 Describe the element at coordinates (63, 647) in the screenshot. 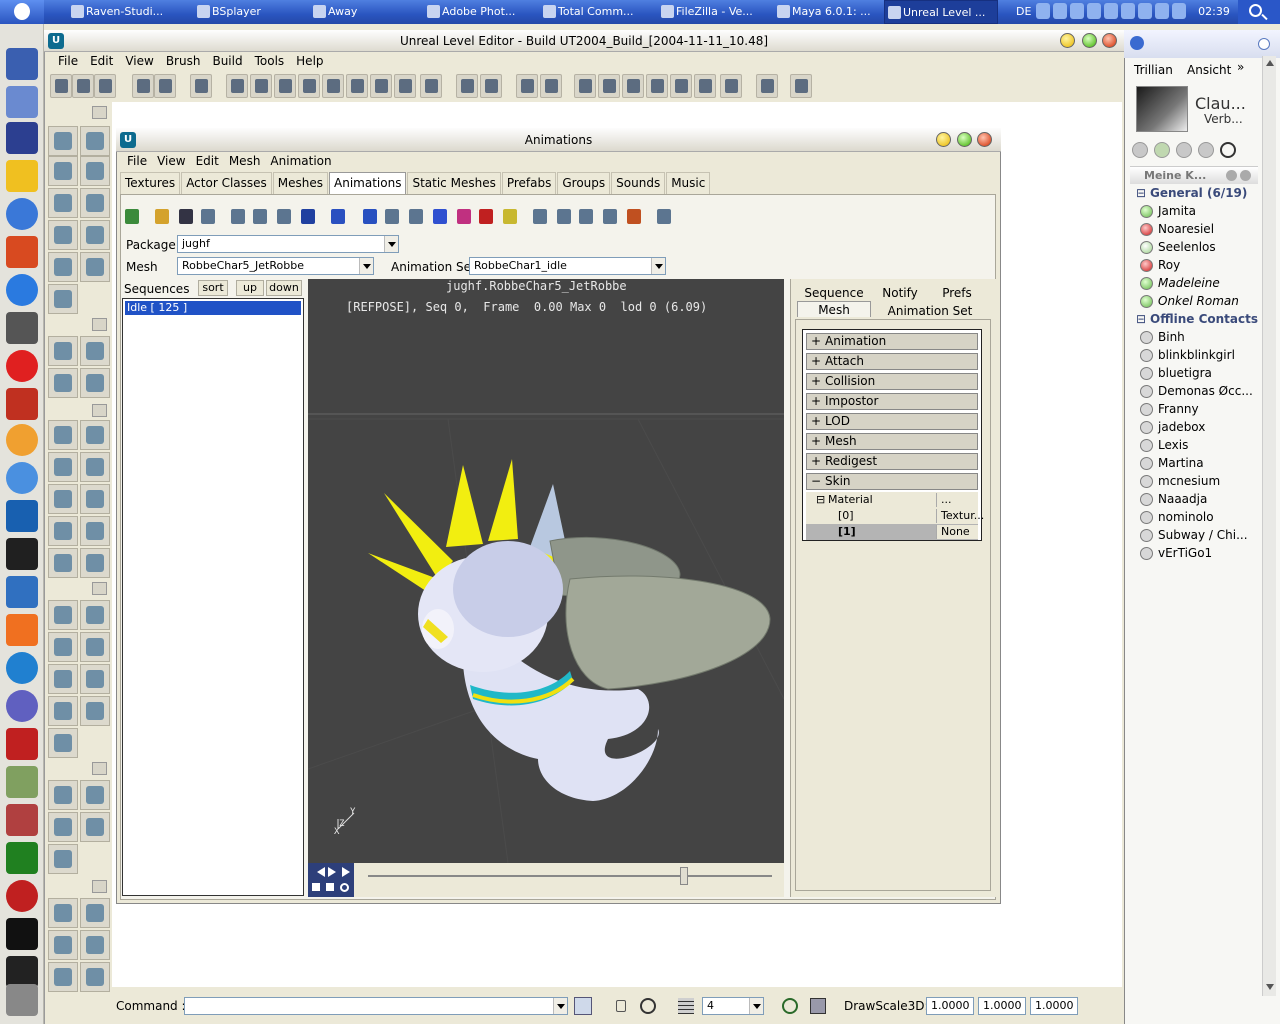

I see `csg-intersect-button` at that location.